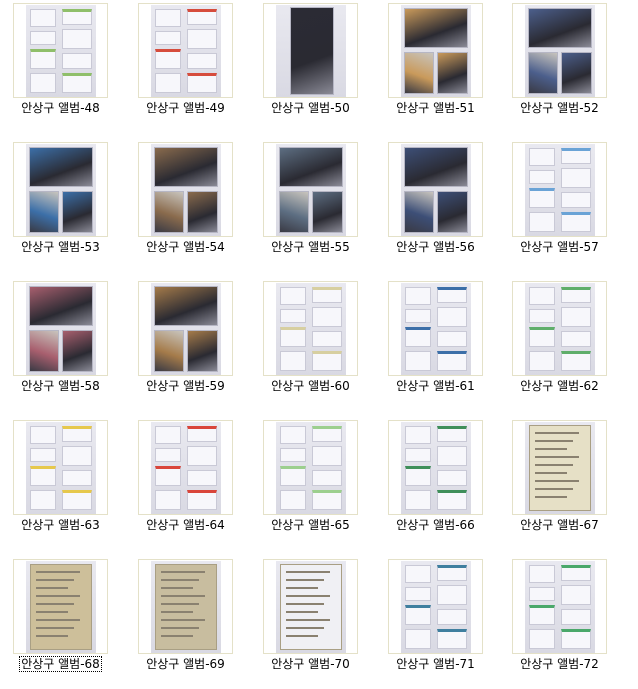 This screenshot has width=638, height=689. I want to click on thumbnail-item: 안상구 앨범-72, so click(574, 624).